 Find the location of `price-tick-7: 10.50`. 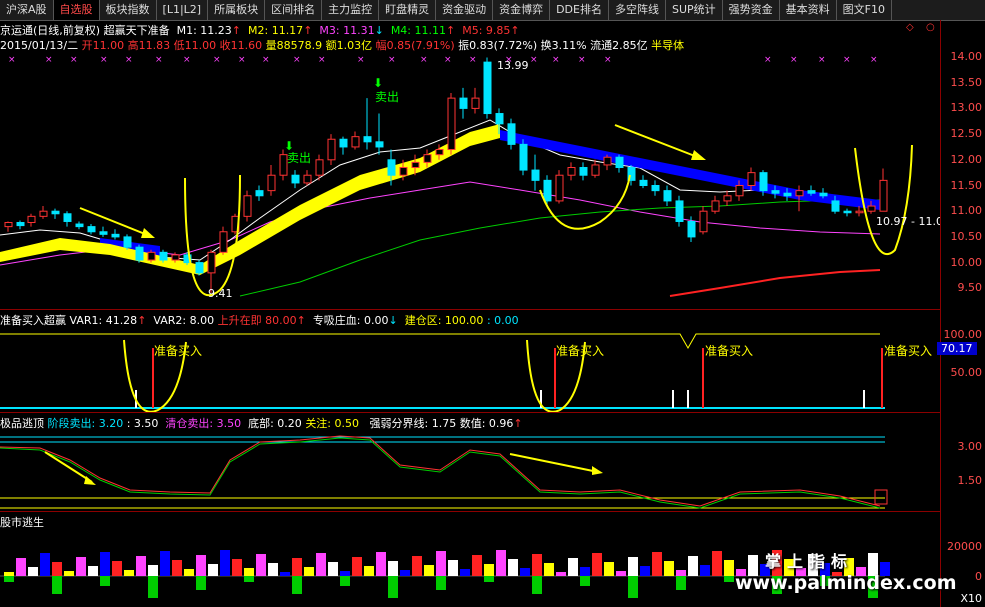

price-tick-7: 10.50 is located at coordinates (966, 236).